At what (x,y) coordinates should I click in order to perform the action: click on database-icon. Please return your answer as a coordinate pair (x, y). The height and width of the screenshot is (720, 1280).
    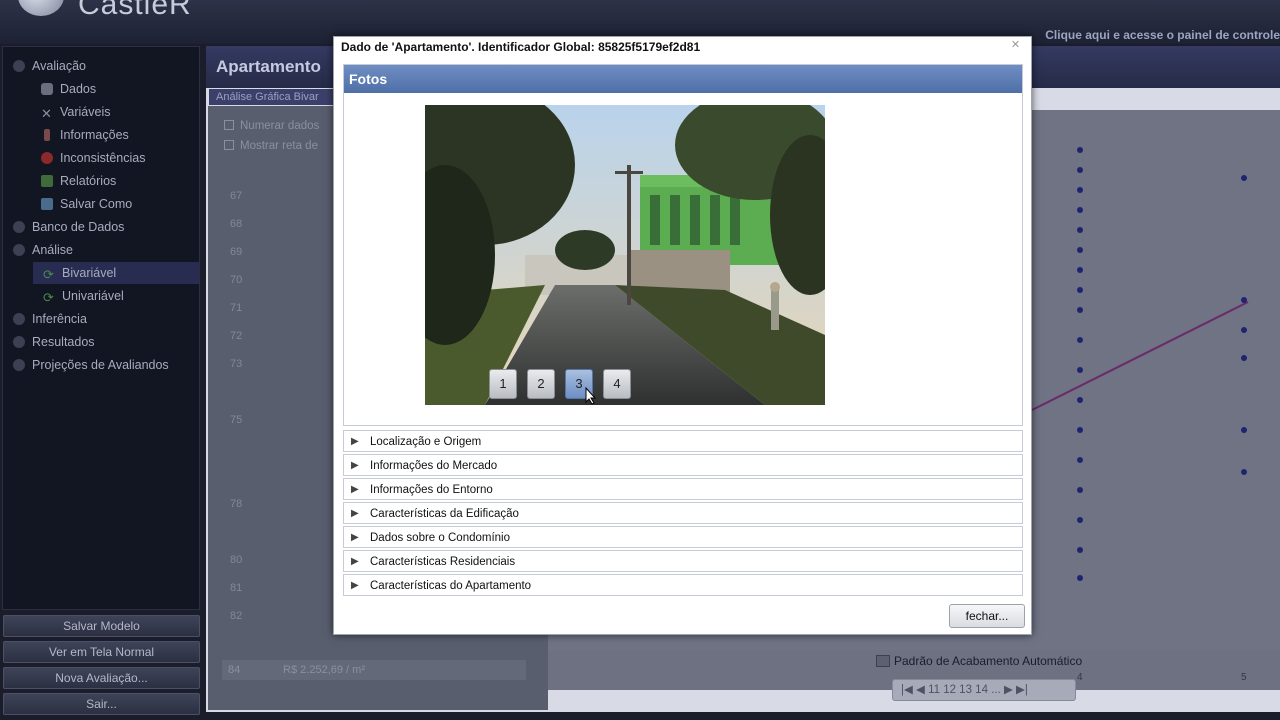
    Looking at the image, I should click on (47, 89).